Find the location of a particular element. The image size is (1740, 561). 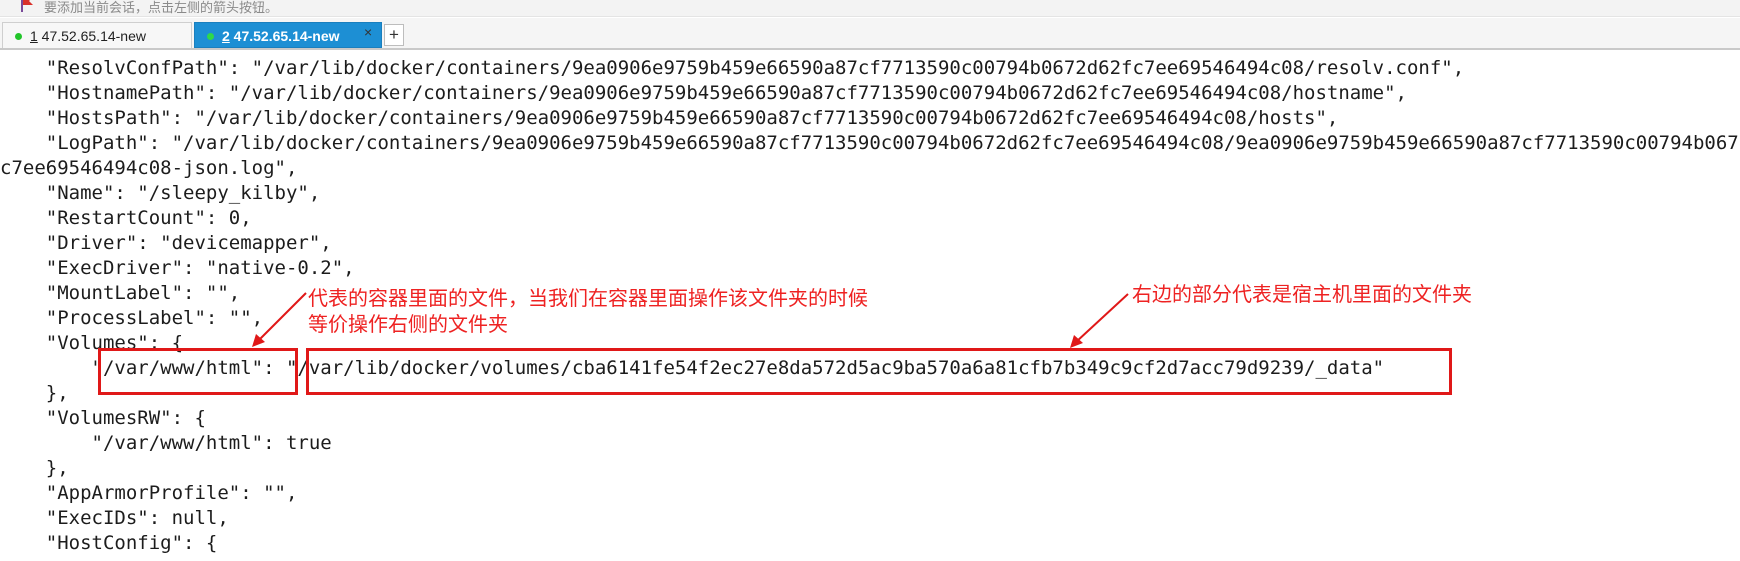

tab-session-2: 2 47.52.65.14-new is located at coordinates (288, 35).